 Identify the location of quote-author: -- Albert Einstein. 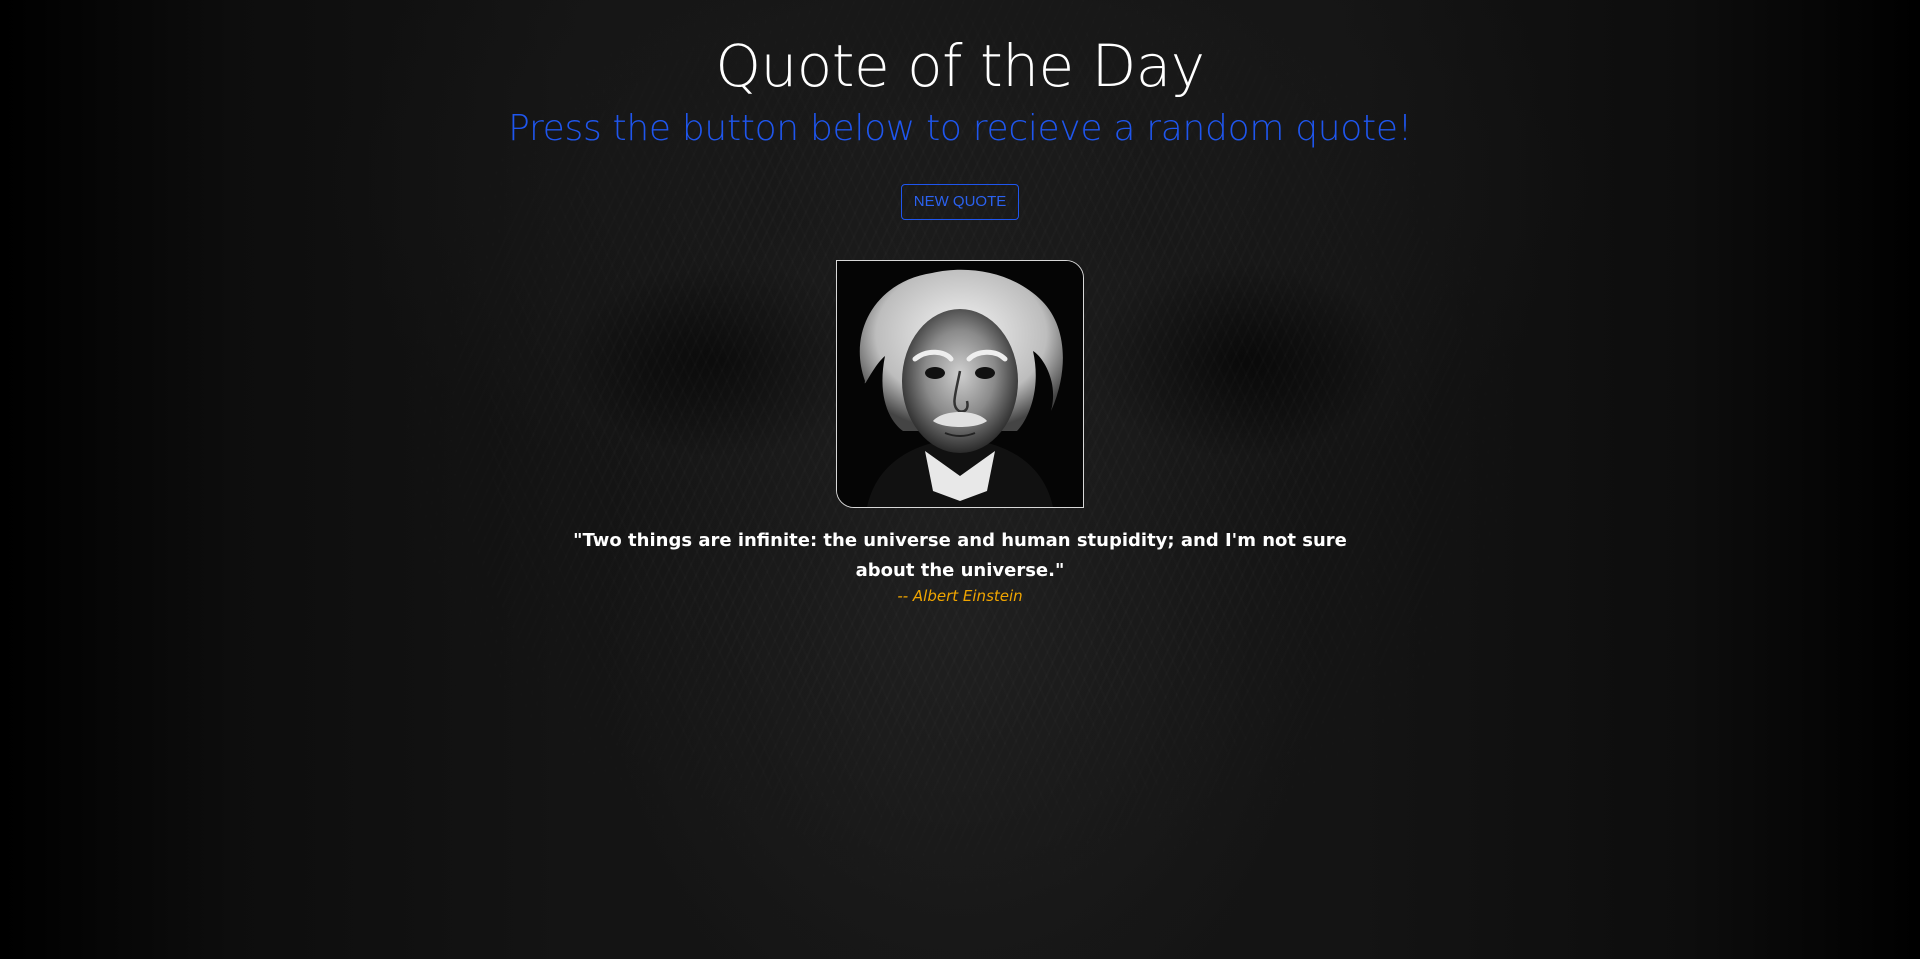
(960, 596).